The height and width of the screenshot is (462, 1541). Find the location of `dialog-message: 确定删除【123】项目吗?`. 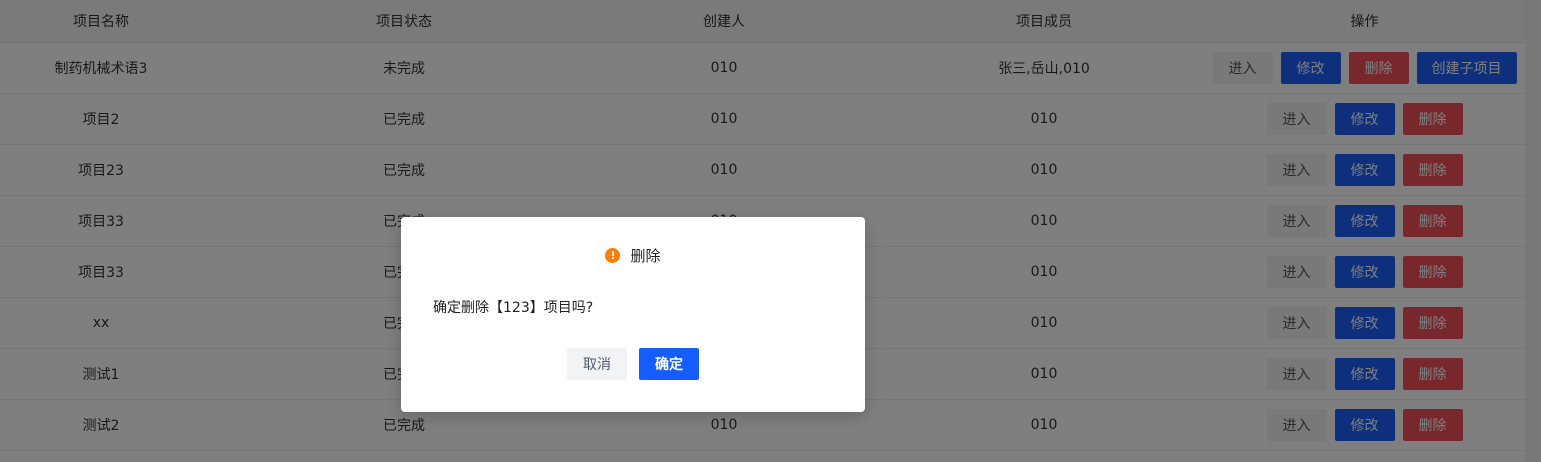

dialog-message: 确定删除【123】项目吗? is located at coordinates (513, 308).